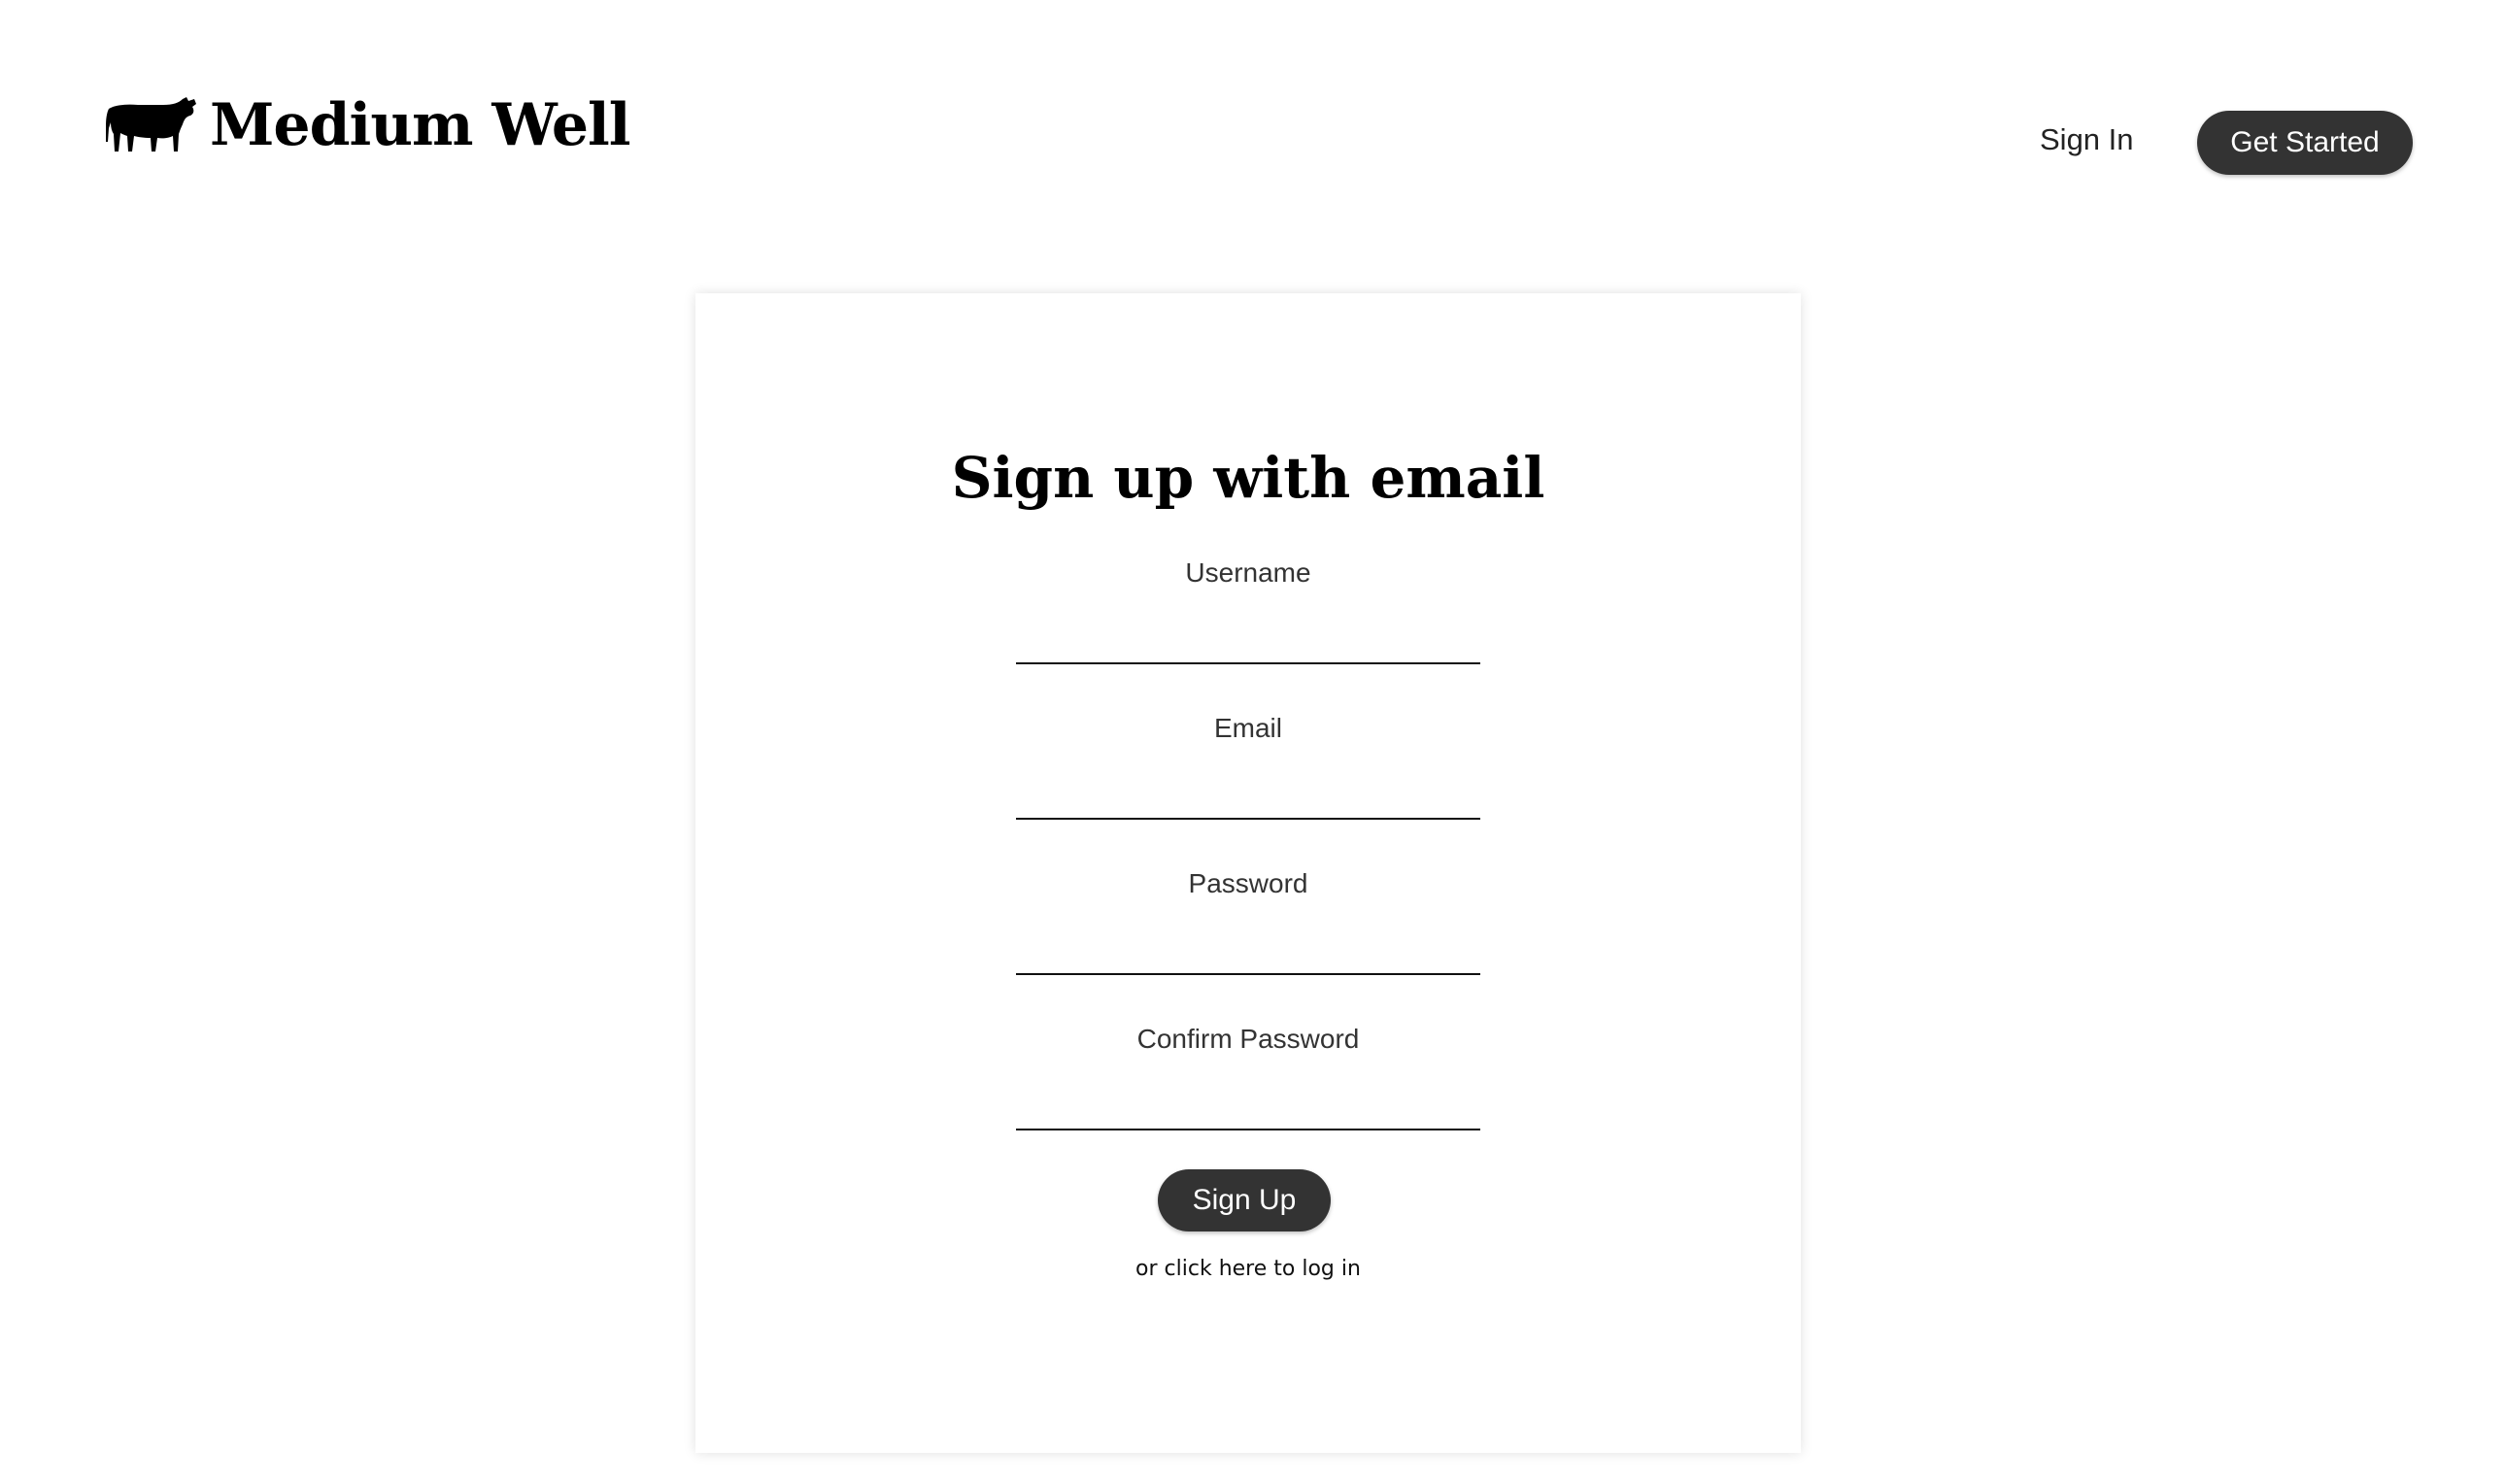 The image size is (2506, 1484). Describe the element at coordinates (1248, 642) in the screenshot. I see `username-input` at that location.